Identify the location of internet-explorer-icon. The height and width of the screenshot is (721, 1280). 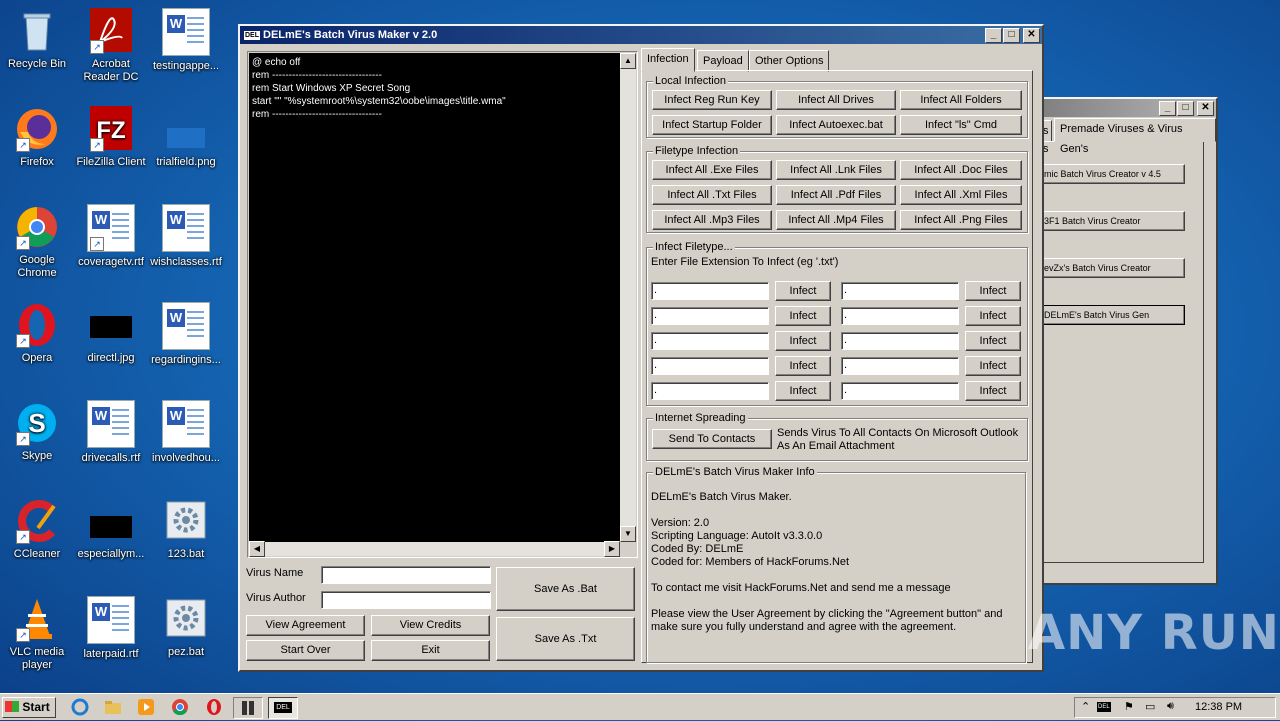
(80, 707).